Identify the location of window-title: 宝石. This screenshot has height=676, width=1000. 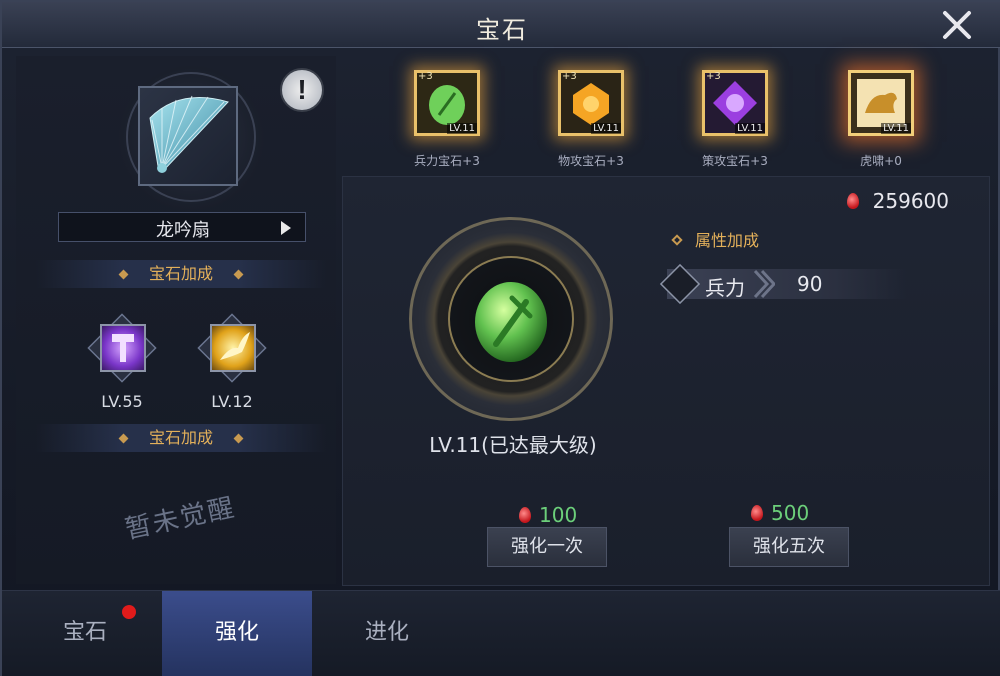
(502, 30).